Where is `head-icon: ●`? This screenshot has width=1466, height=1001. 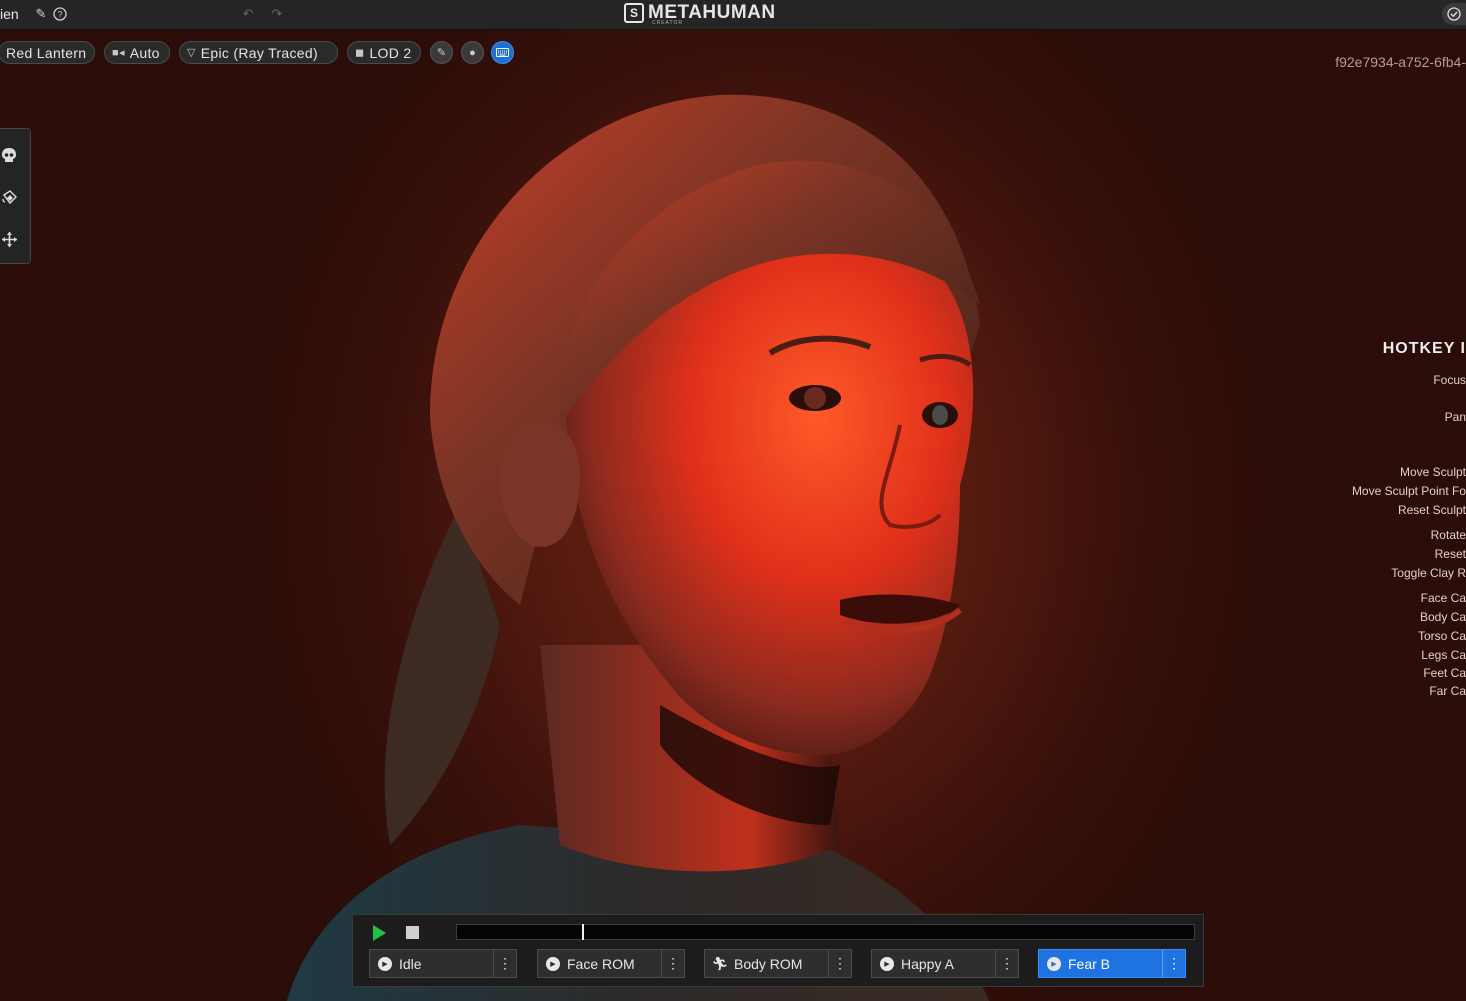 head-icon: ● is located at coordinates (472, 52).